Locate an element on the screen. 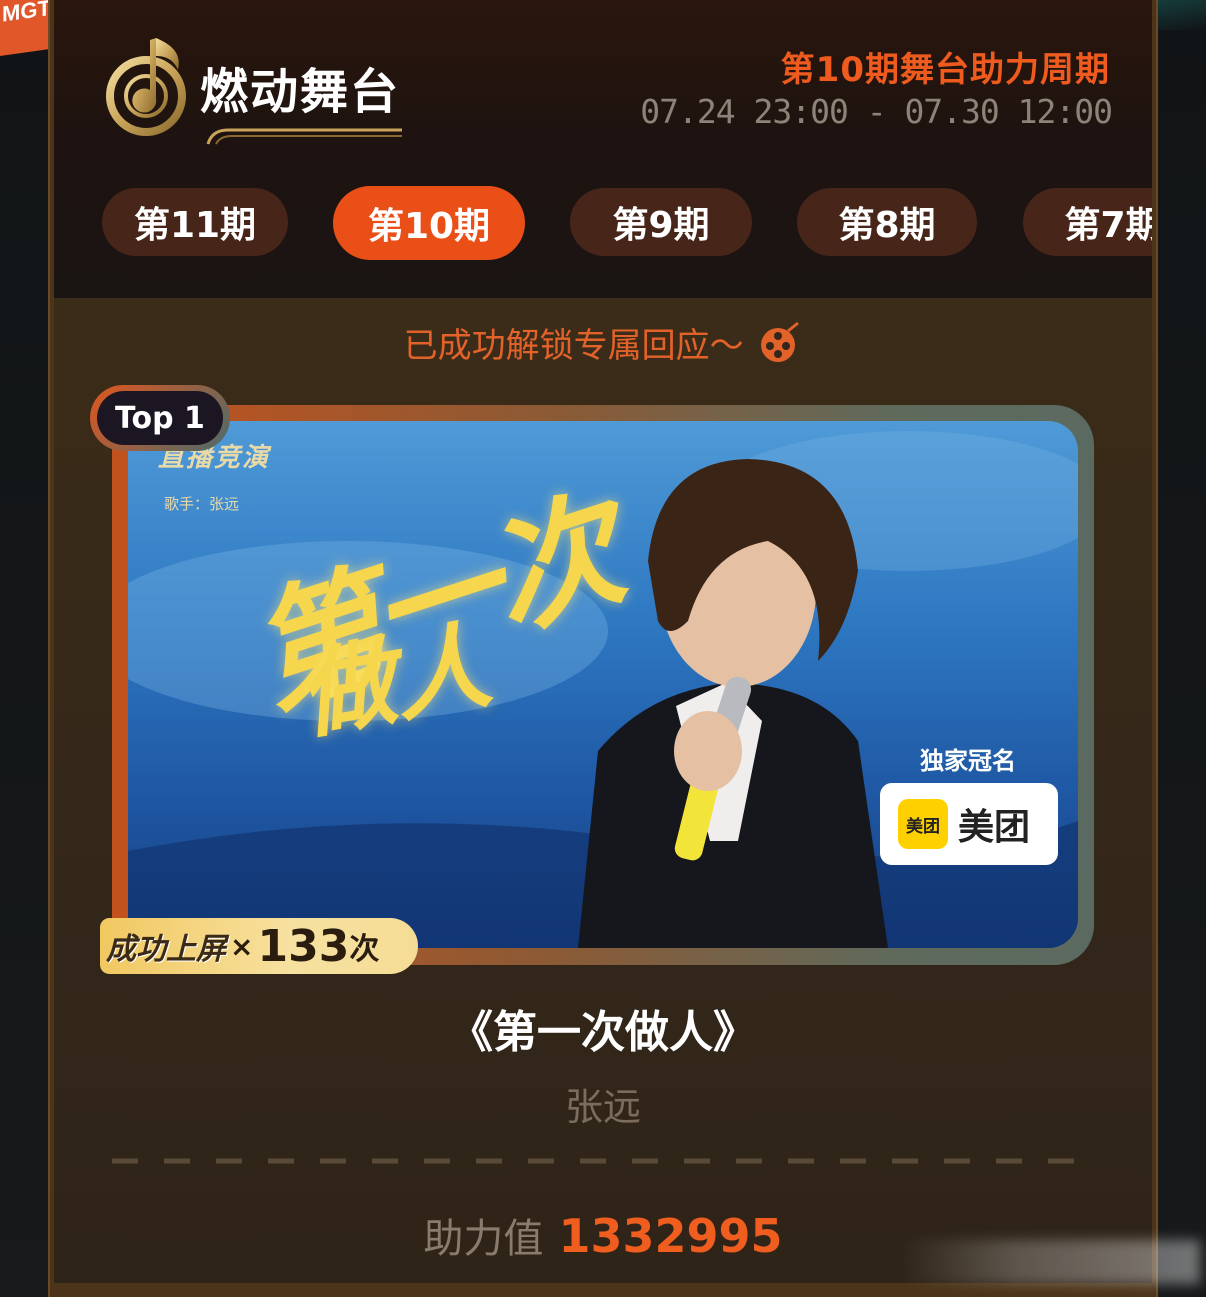 This screenshot has height=1297, width=1206. stage-subtitle: 歌手：张远 is located at coordinates (202, 504).